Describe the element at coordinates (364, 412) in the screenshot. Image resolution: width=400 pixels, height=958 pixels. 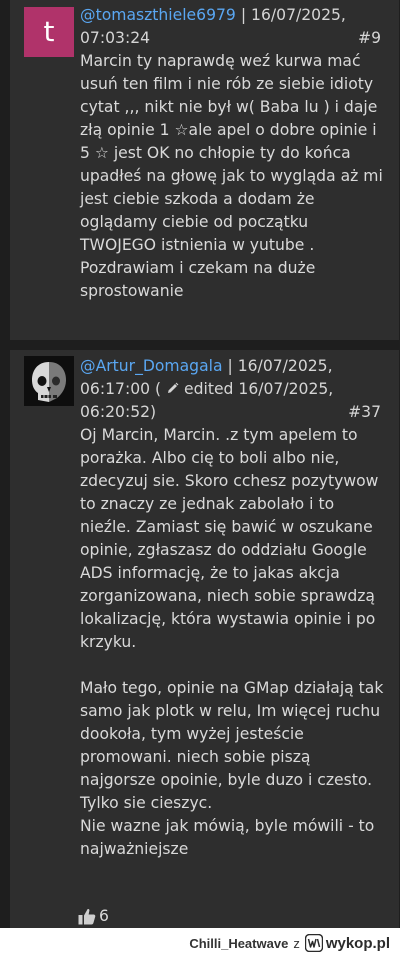
I see `post-number-link: #37` at that location.